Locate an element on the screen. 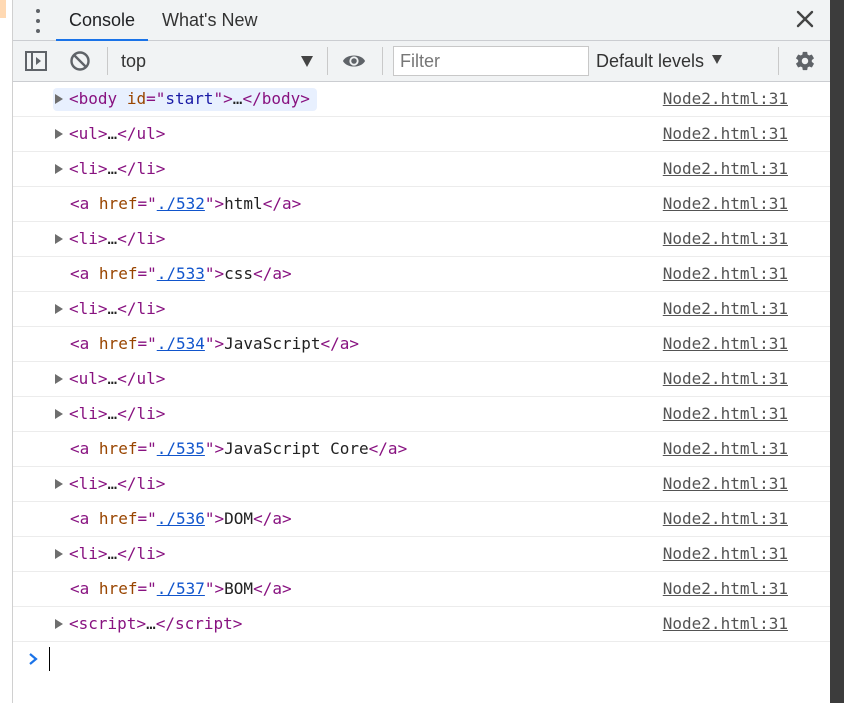 The width and height of the screenshot is (844, 703). dom-node: <a href="./536">DOM</a> is located at coordinates (181, 518).